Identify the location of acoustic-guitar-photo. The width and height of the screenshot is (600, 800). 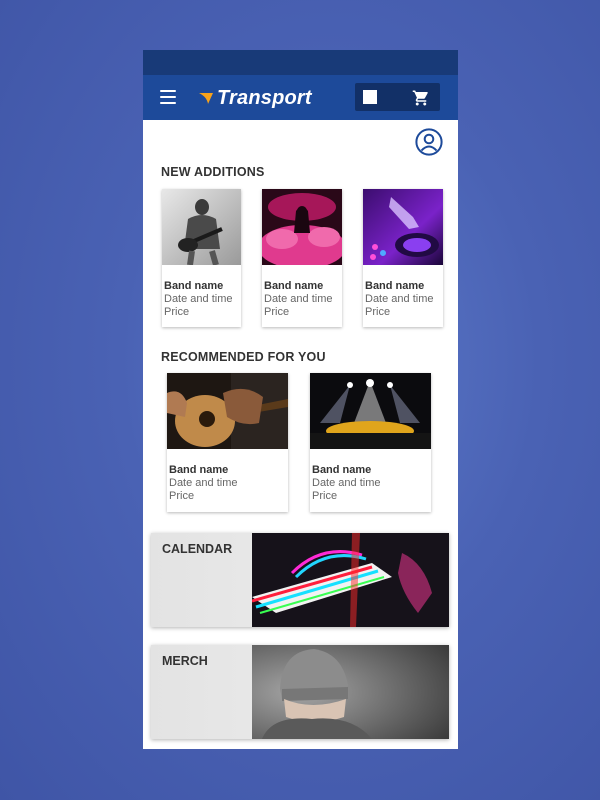
(227, 411).